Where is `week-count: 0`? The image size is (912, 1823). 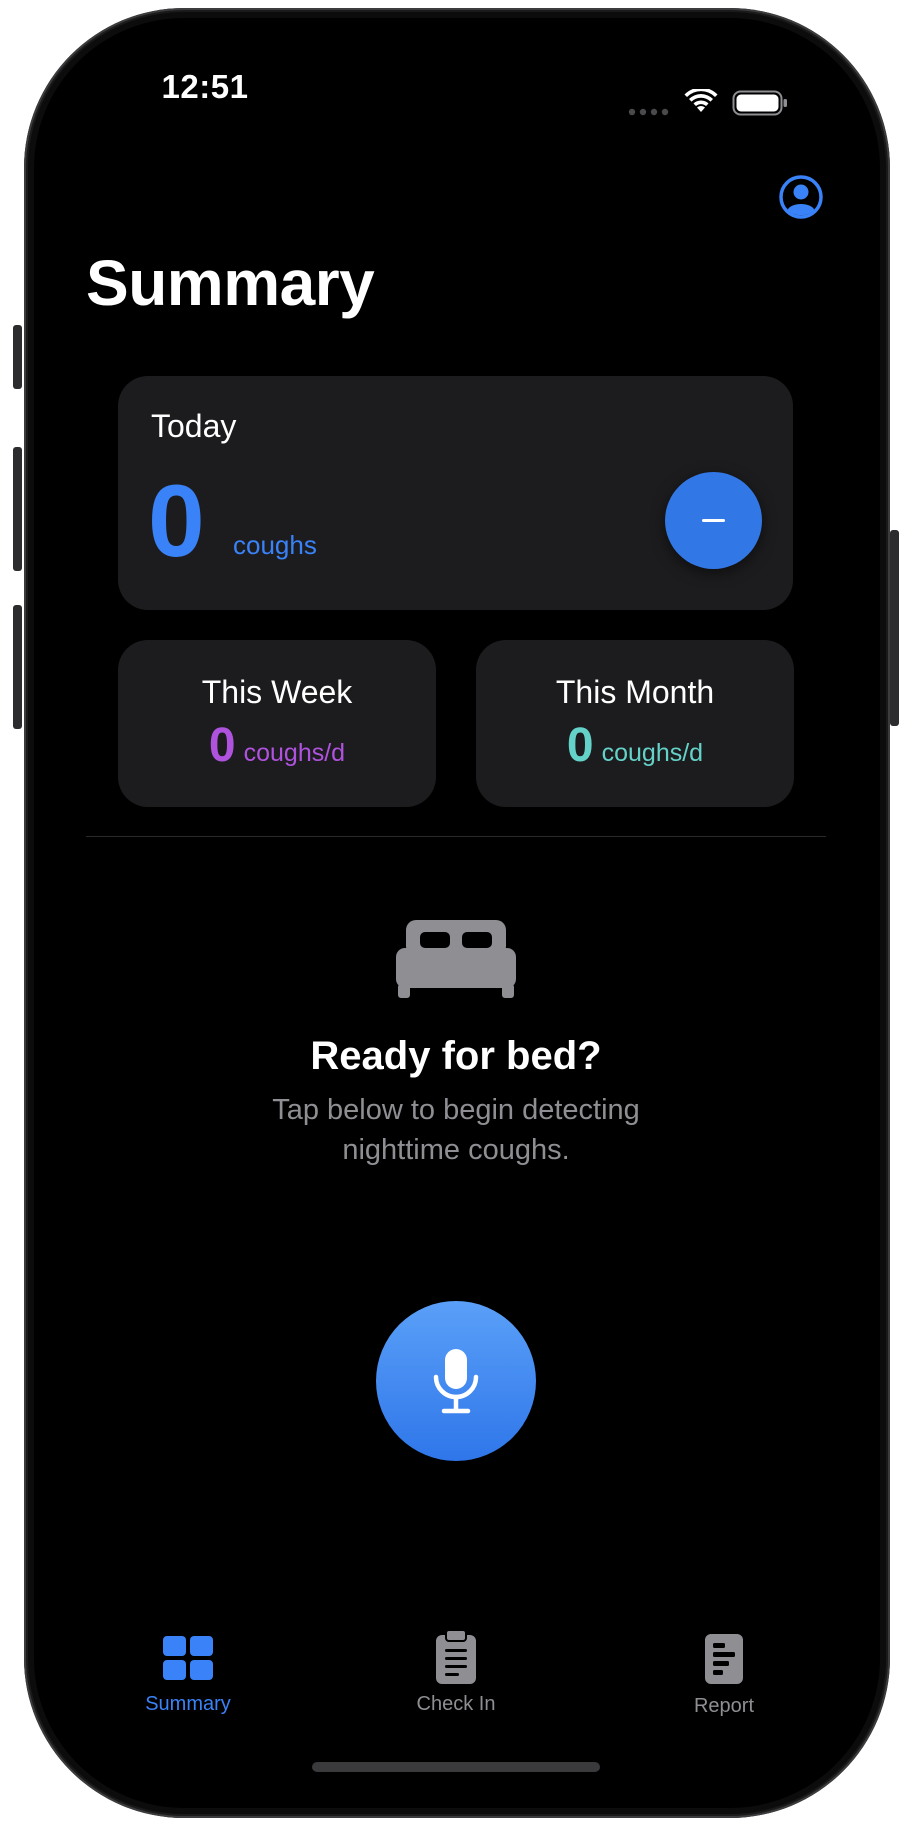 week-count: 0 is located at coordinates (222, 745).